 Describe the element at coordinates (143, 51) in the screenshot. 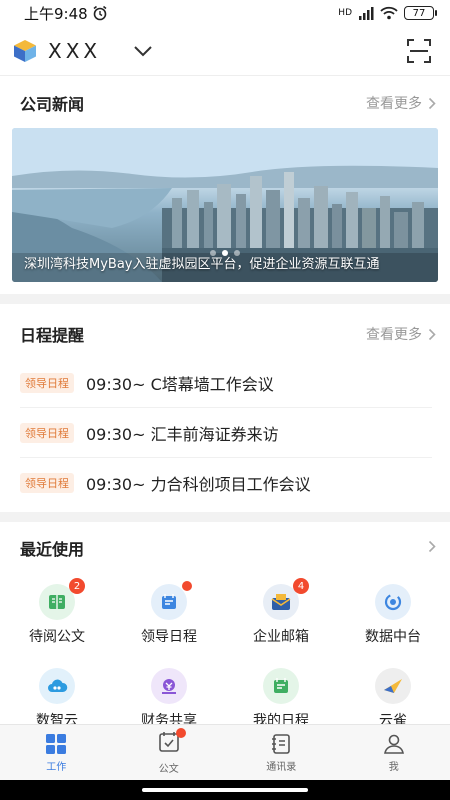

I see `chevron-down-icon` at that location.